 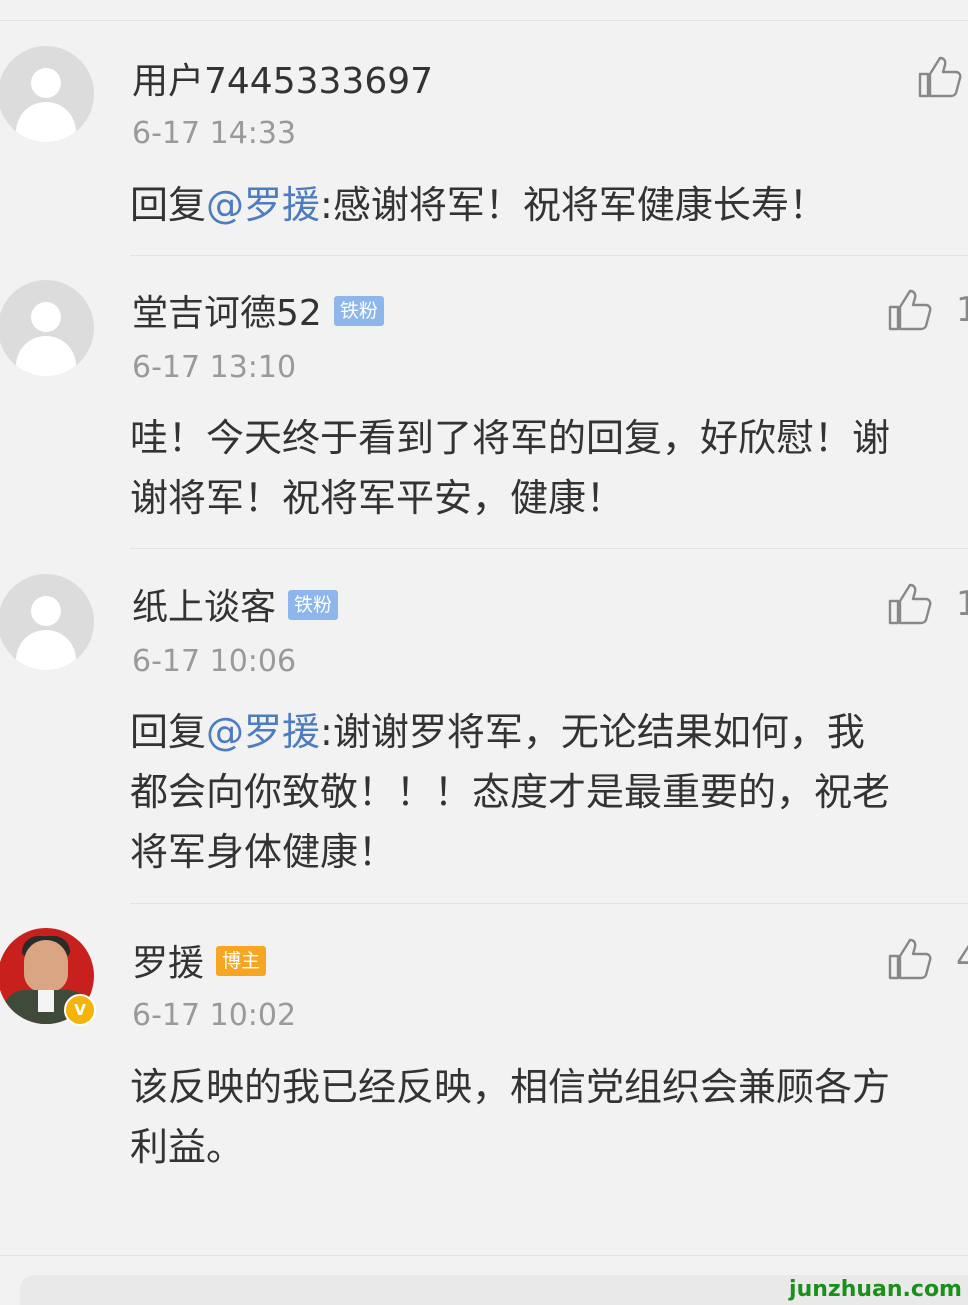 I want to click on commenter-name-text: 堂吉诃德52, so click(x=227, y=313).